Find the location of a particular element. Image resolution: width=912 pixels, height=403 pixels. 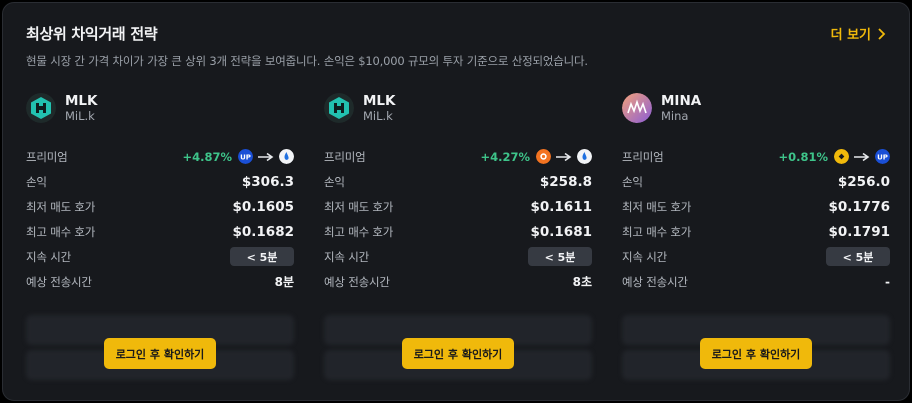

lowest-ask-row: 최저 매도 호가 $0.1776 is located at coordinates (756, 206).